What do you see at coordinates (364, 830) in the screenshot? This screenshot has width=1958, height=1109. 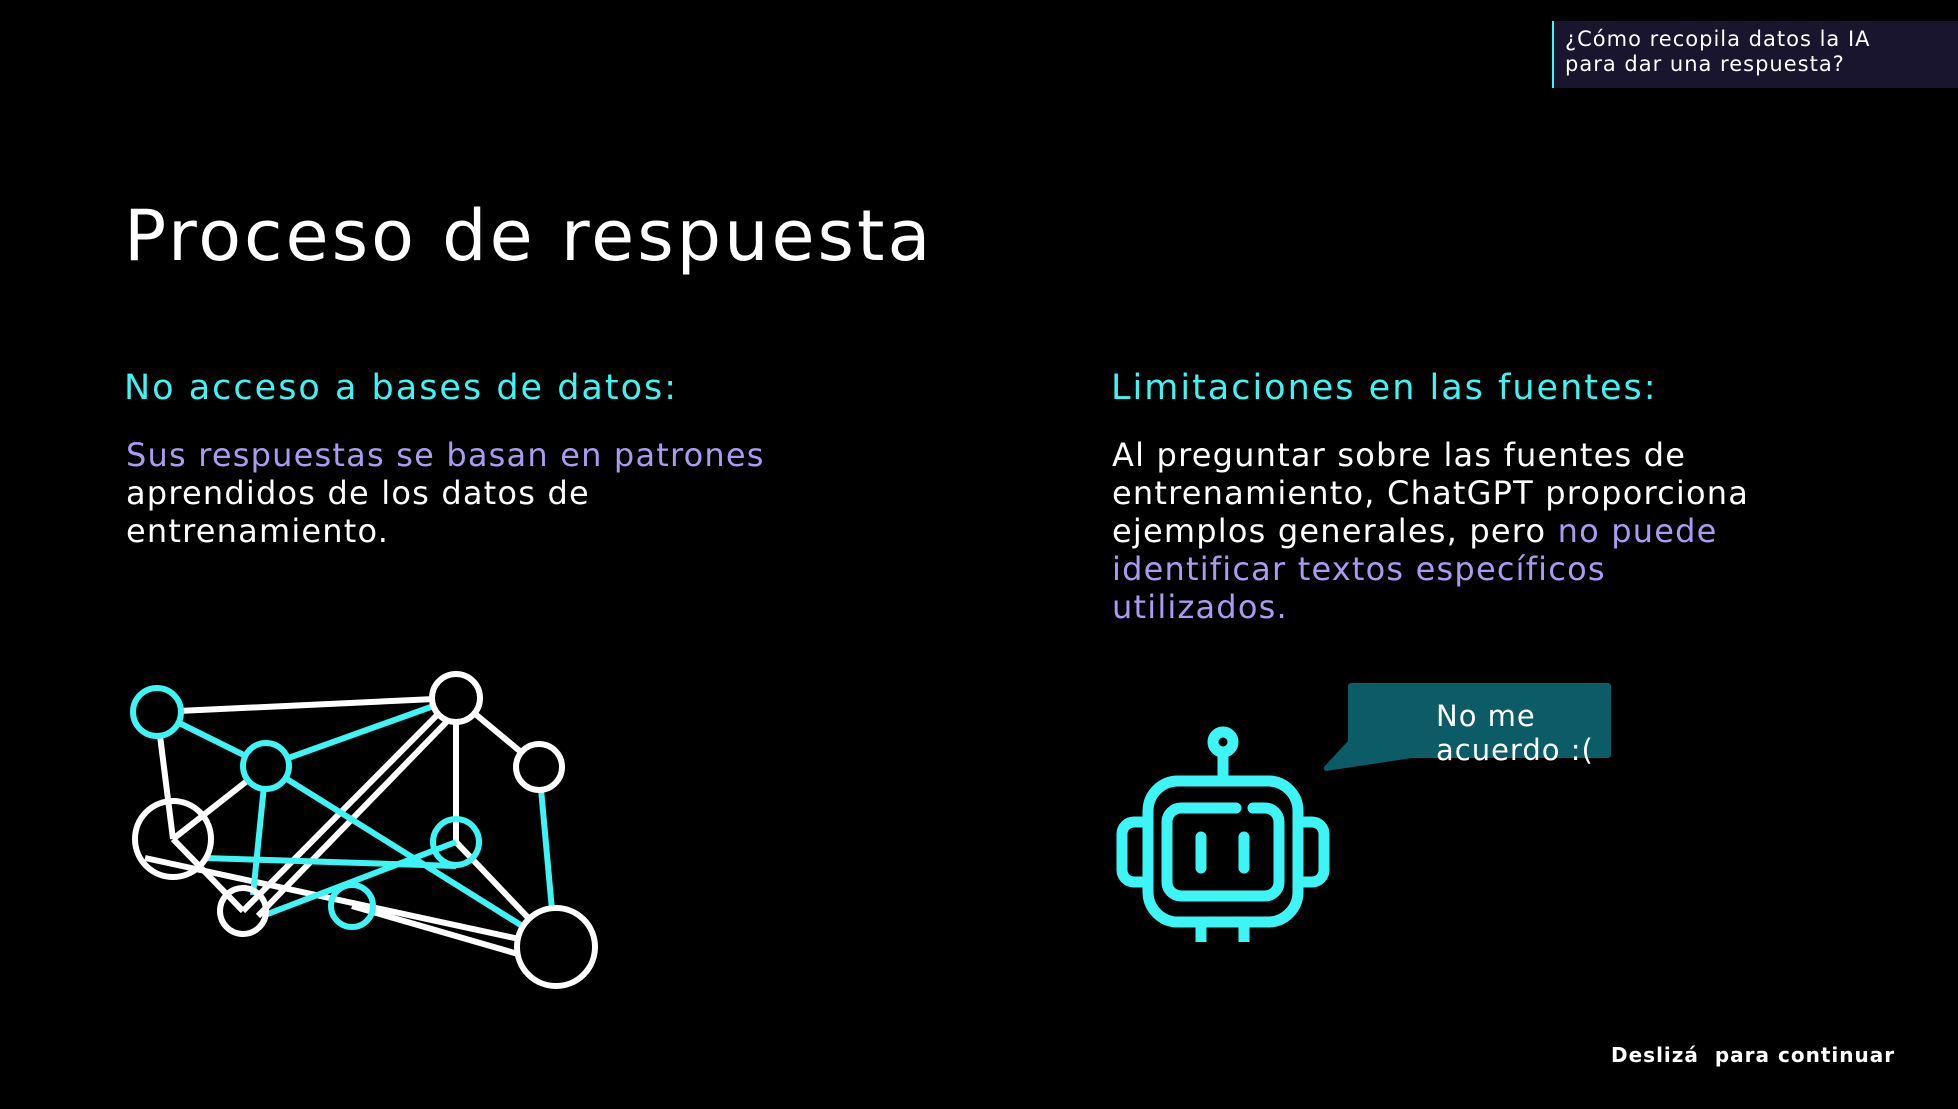 I see `network-graph-icon` at bounding box center [364, 830].